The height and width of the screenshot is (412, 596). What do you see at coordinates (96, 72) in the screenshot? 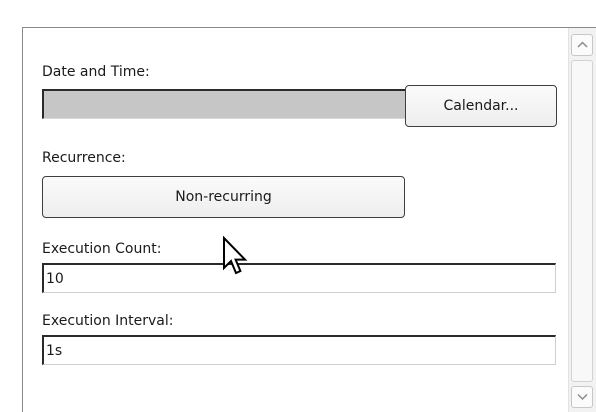
I see `datetime-label: Date and Time:` at bounding box center [96, 72].